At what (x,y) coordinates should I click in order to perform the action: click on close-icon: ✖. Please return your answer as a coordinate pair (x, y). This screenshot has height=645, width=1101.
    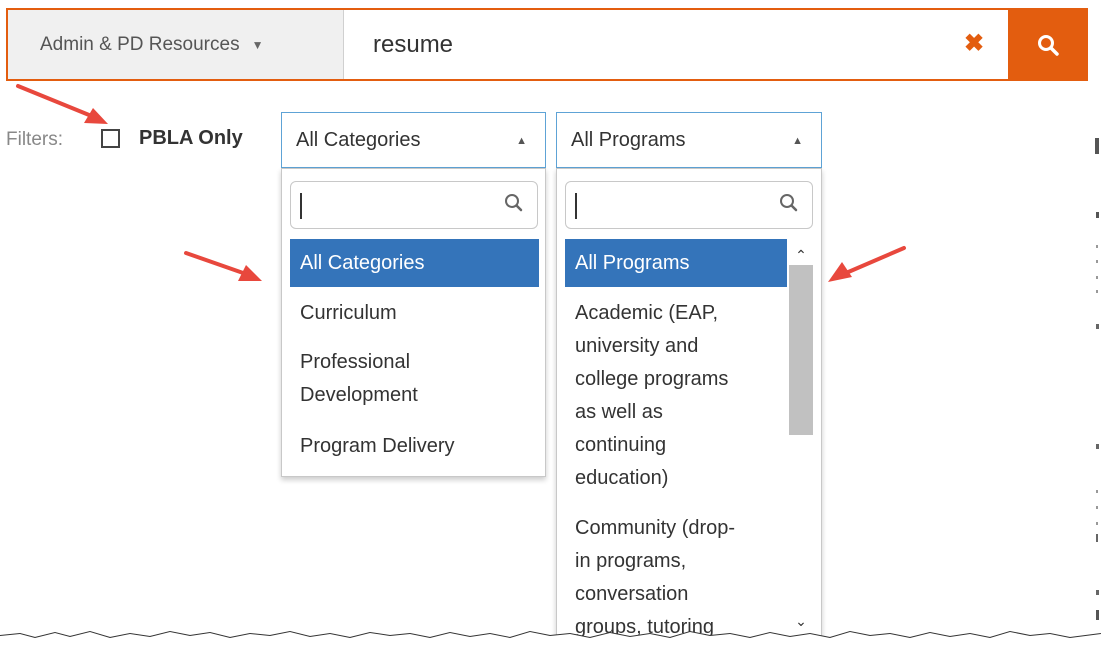
    Looking at the image, I should click on (974, 44).